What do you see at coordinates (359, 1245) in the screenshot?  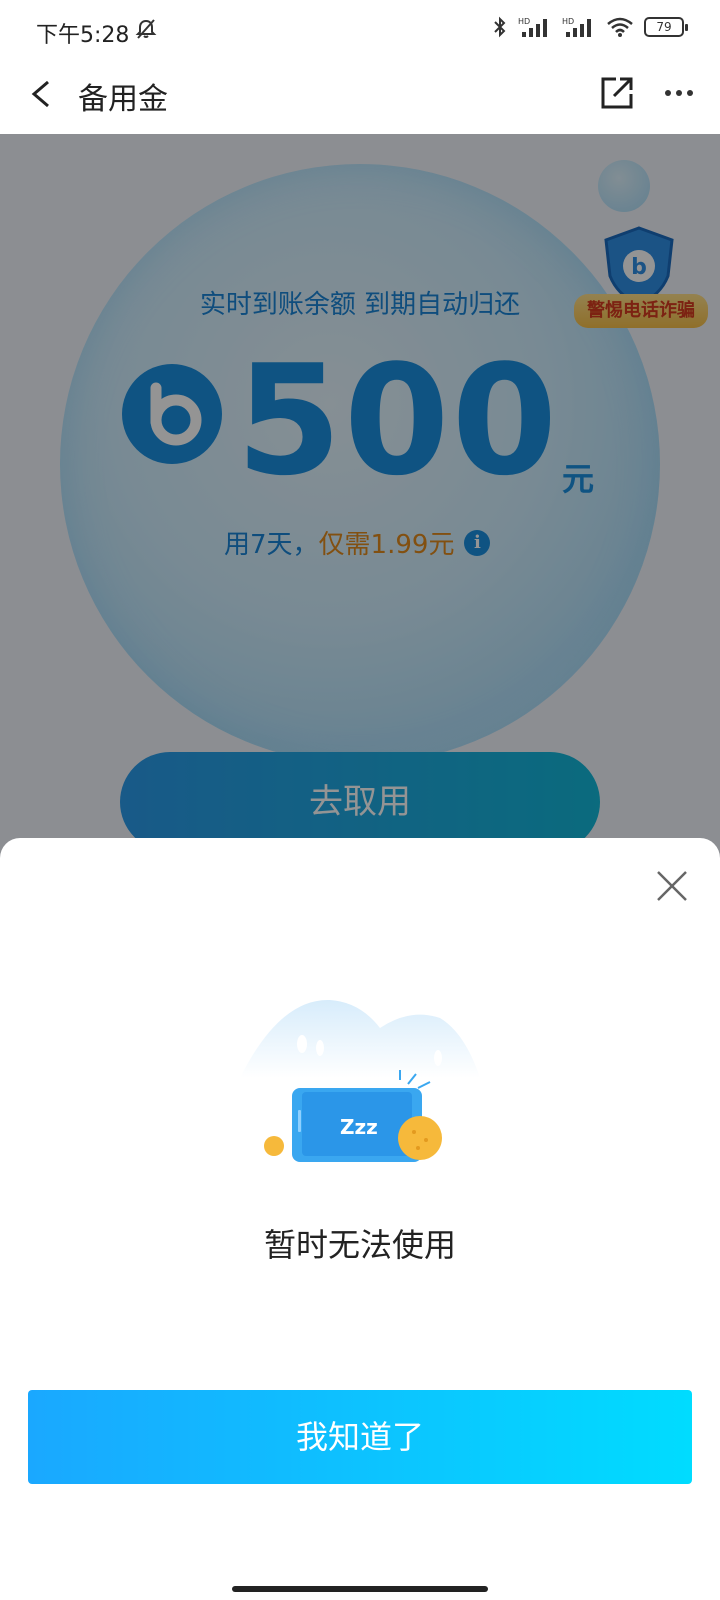 I see `unavailable-message: 暂时无法使用` at bounding box center [359, 1245].